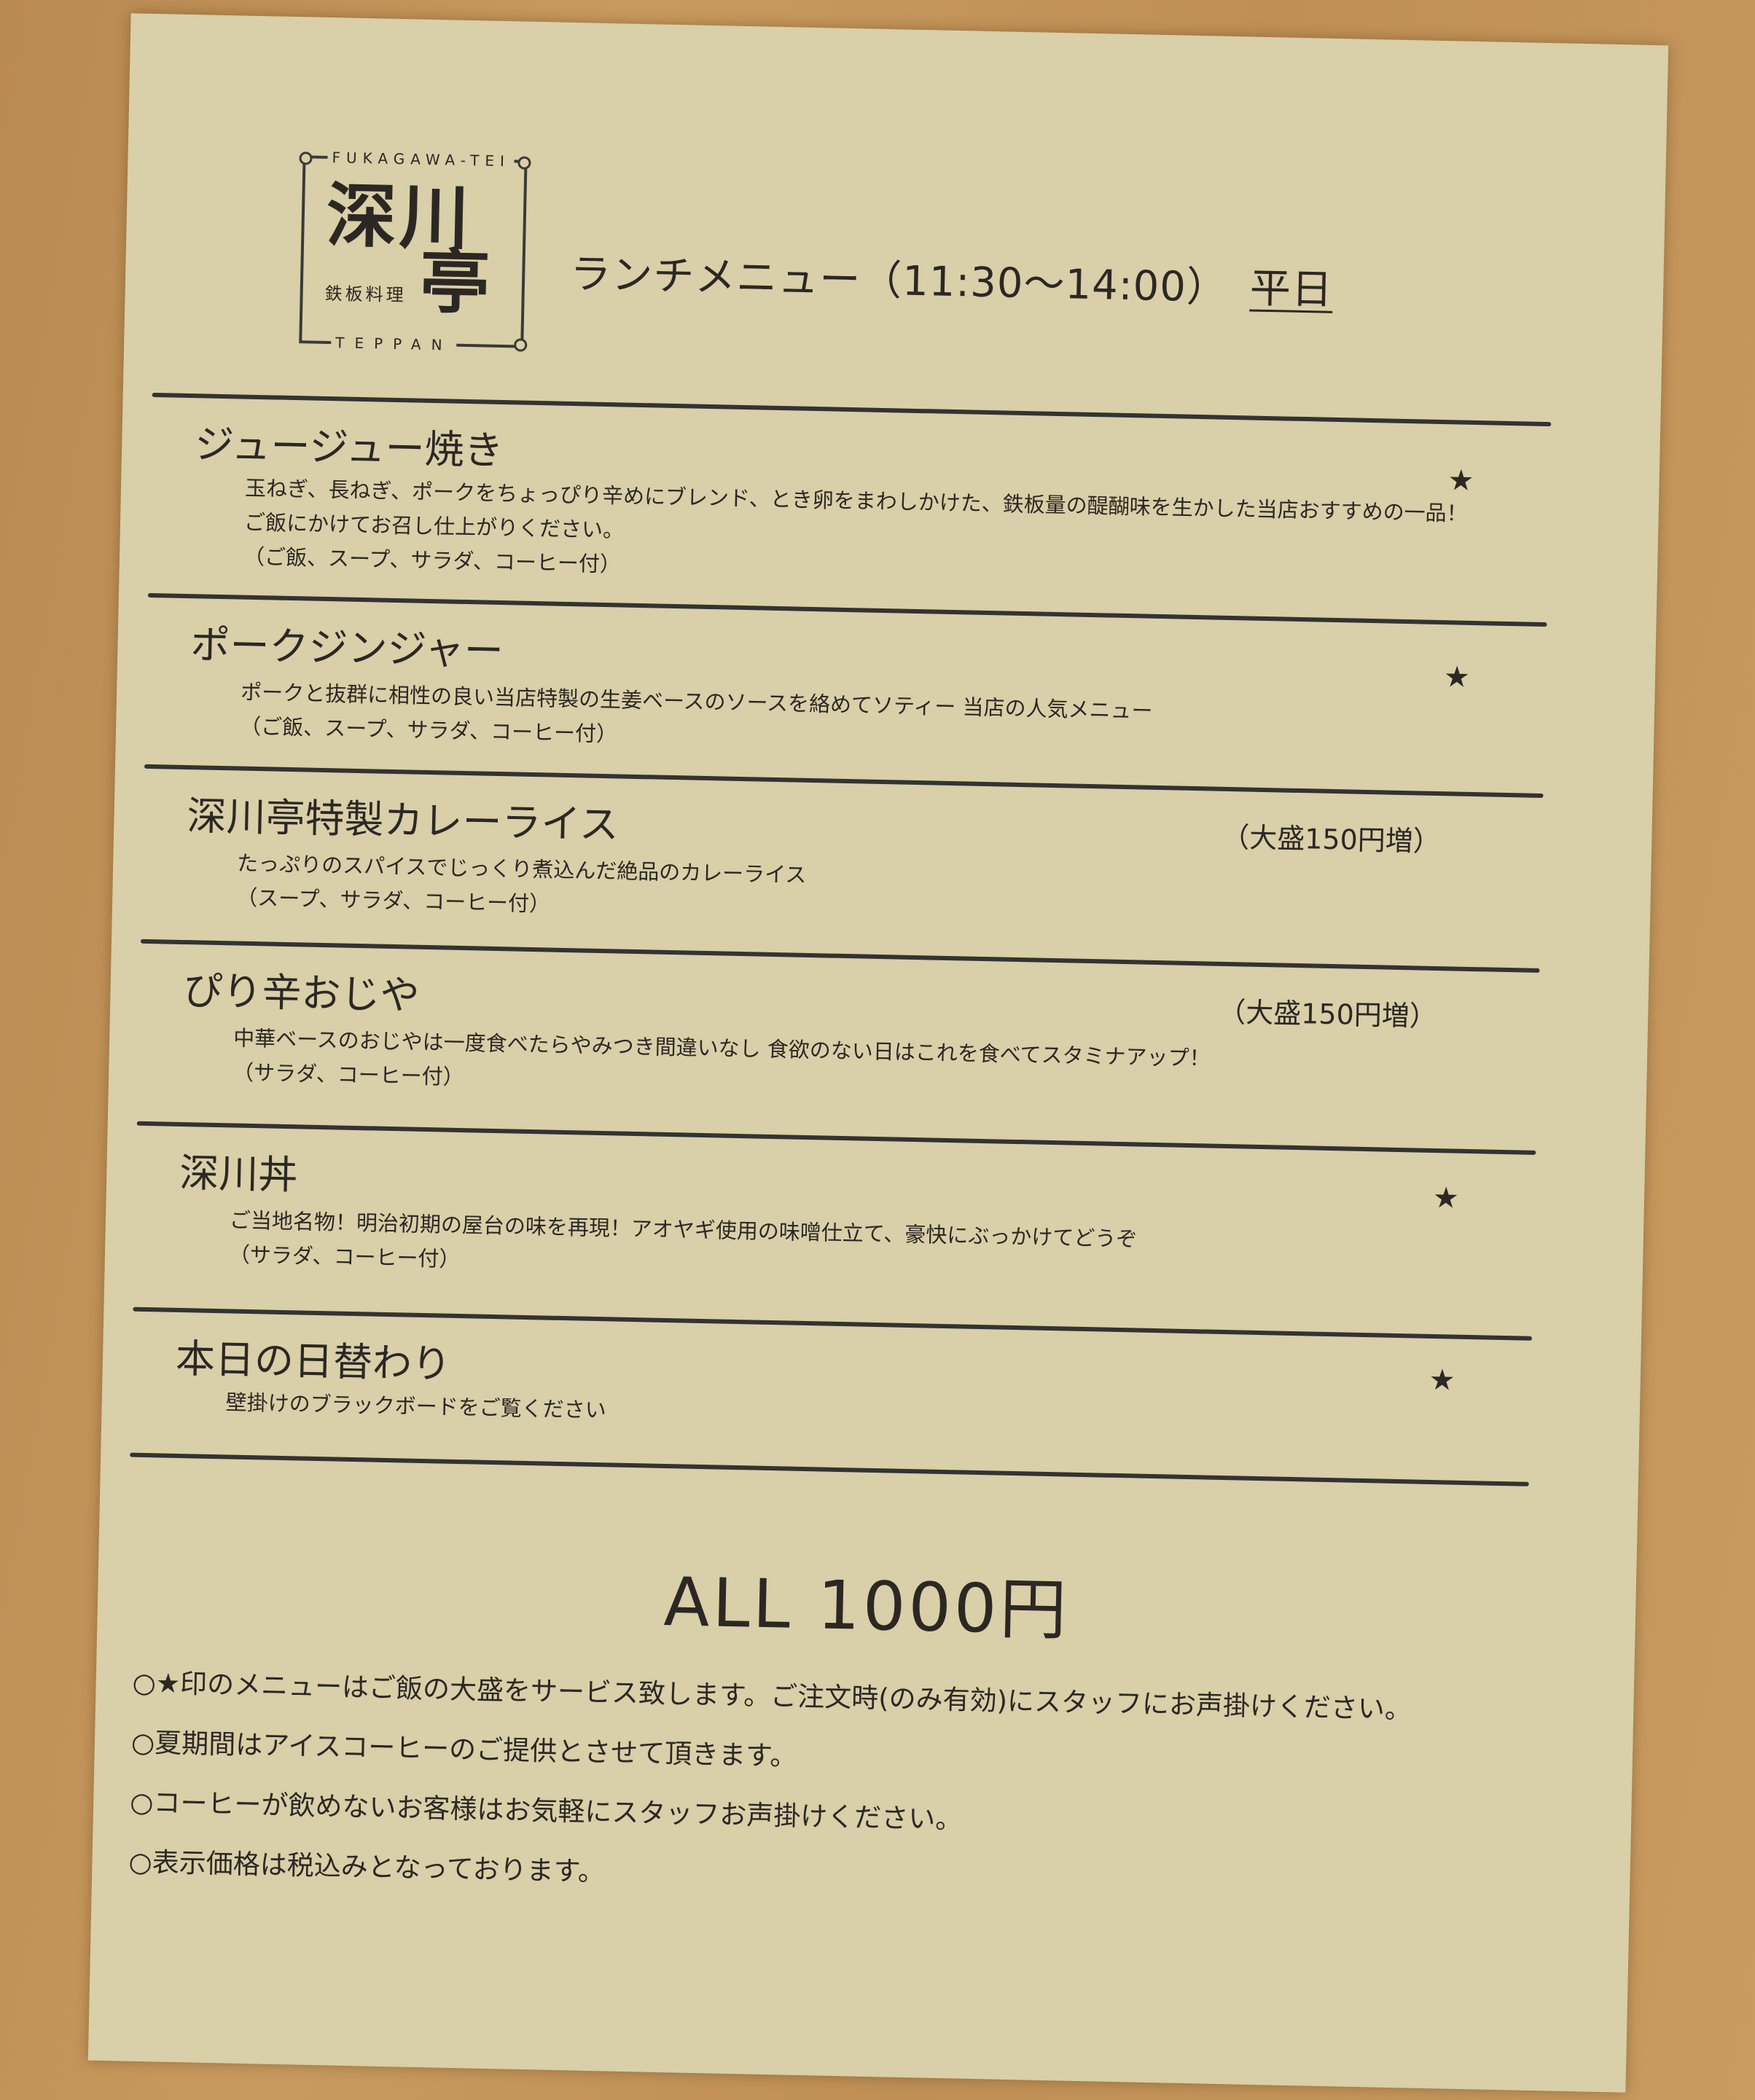 The width and height of the screenshot is (1755, 2100). Describe the element at coordinates (416, 1407) in the screenshot. I see `item-description: 壁掛けのブラックボードをご覧ください` at that location.